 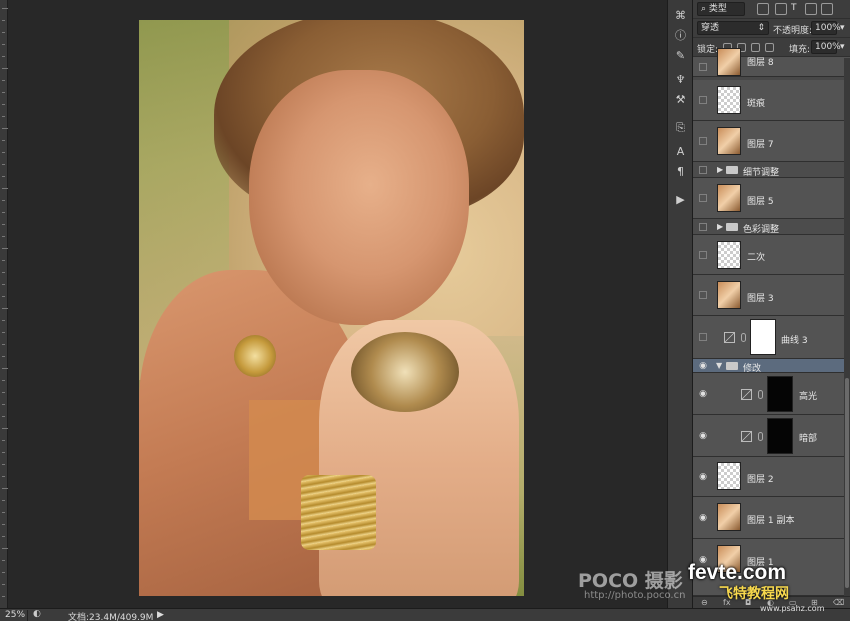 What do you see at coordinates (771, 170) in the screenshot?
I see `layer-group-row: ▶ 细节调整` at bounding box center [771, 170].